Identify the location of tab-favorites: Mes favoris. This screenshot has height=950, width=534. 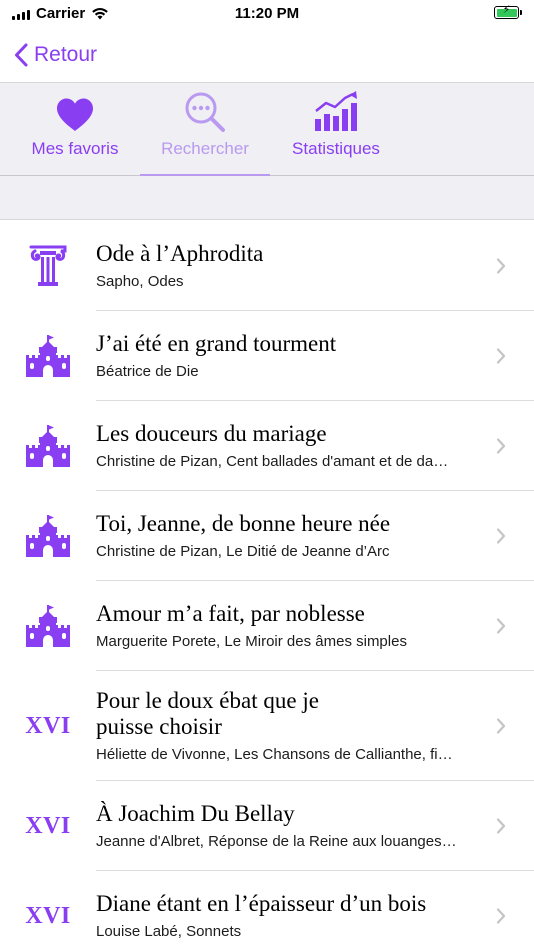
(75, 129).